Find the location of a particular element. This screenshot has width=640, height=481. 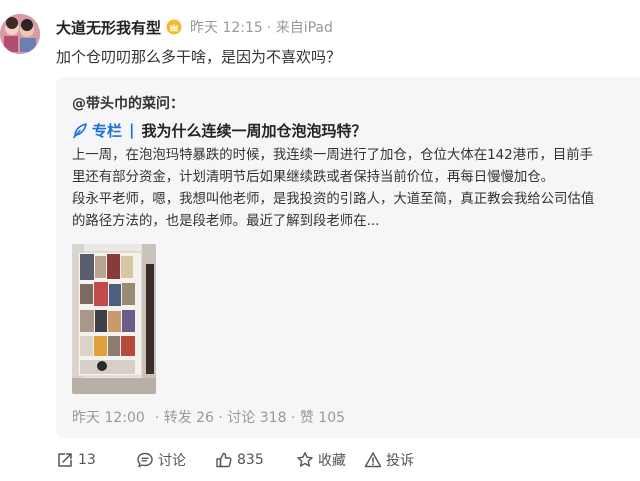

avatar is located at coordinates (20, 34).